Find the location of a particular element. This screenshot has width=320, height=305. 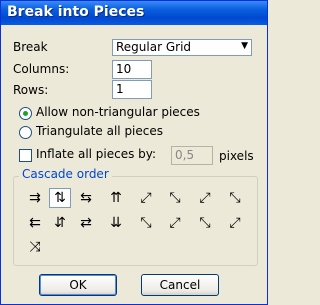

columns-input: 10 is located at coordinates (132, 69).